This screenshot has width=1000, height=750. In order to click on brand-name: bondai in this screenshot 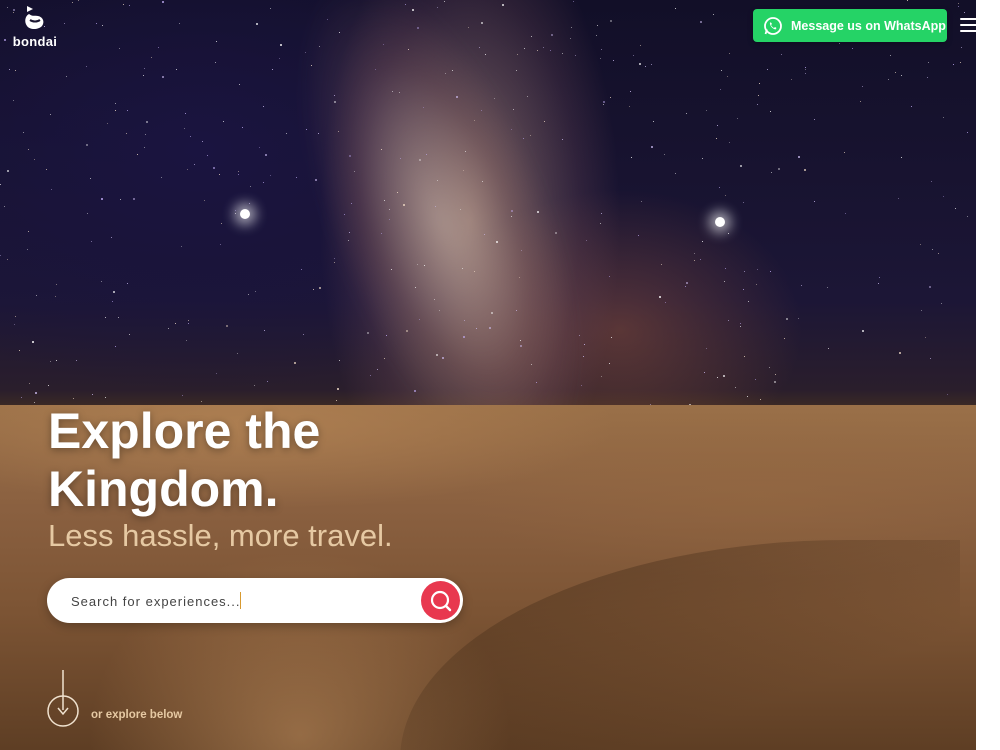, I will do `click(35, 41)`.